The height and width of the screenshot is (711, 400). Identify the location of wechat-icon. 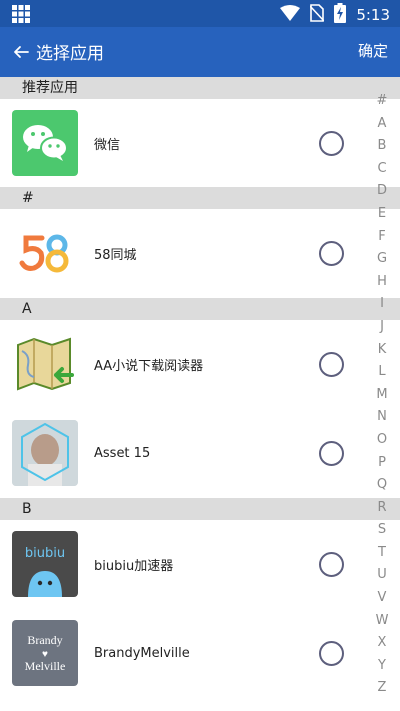
(45, 143).